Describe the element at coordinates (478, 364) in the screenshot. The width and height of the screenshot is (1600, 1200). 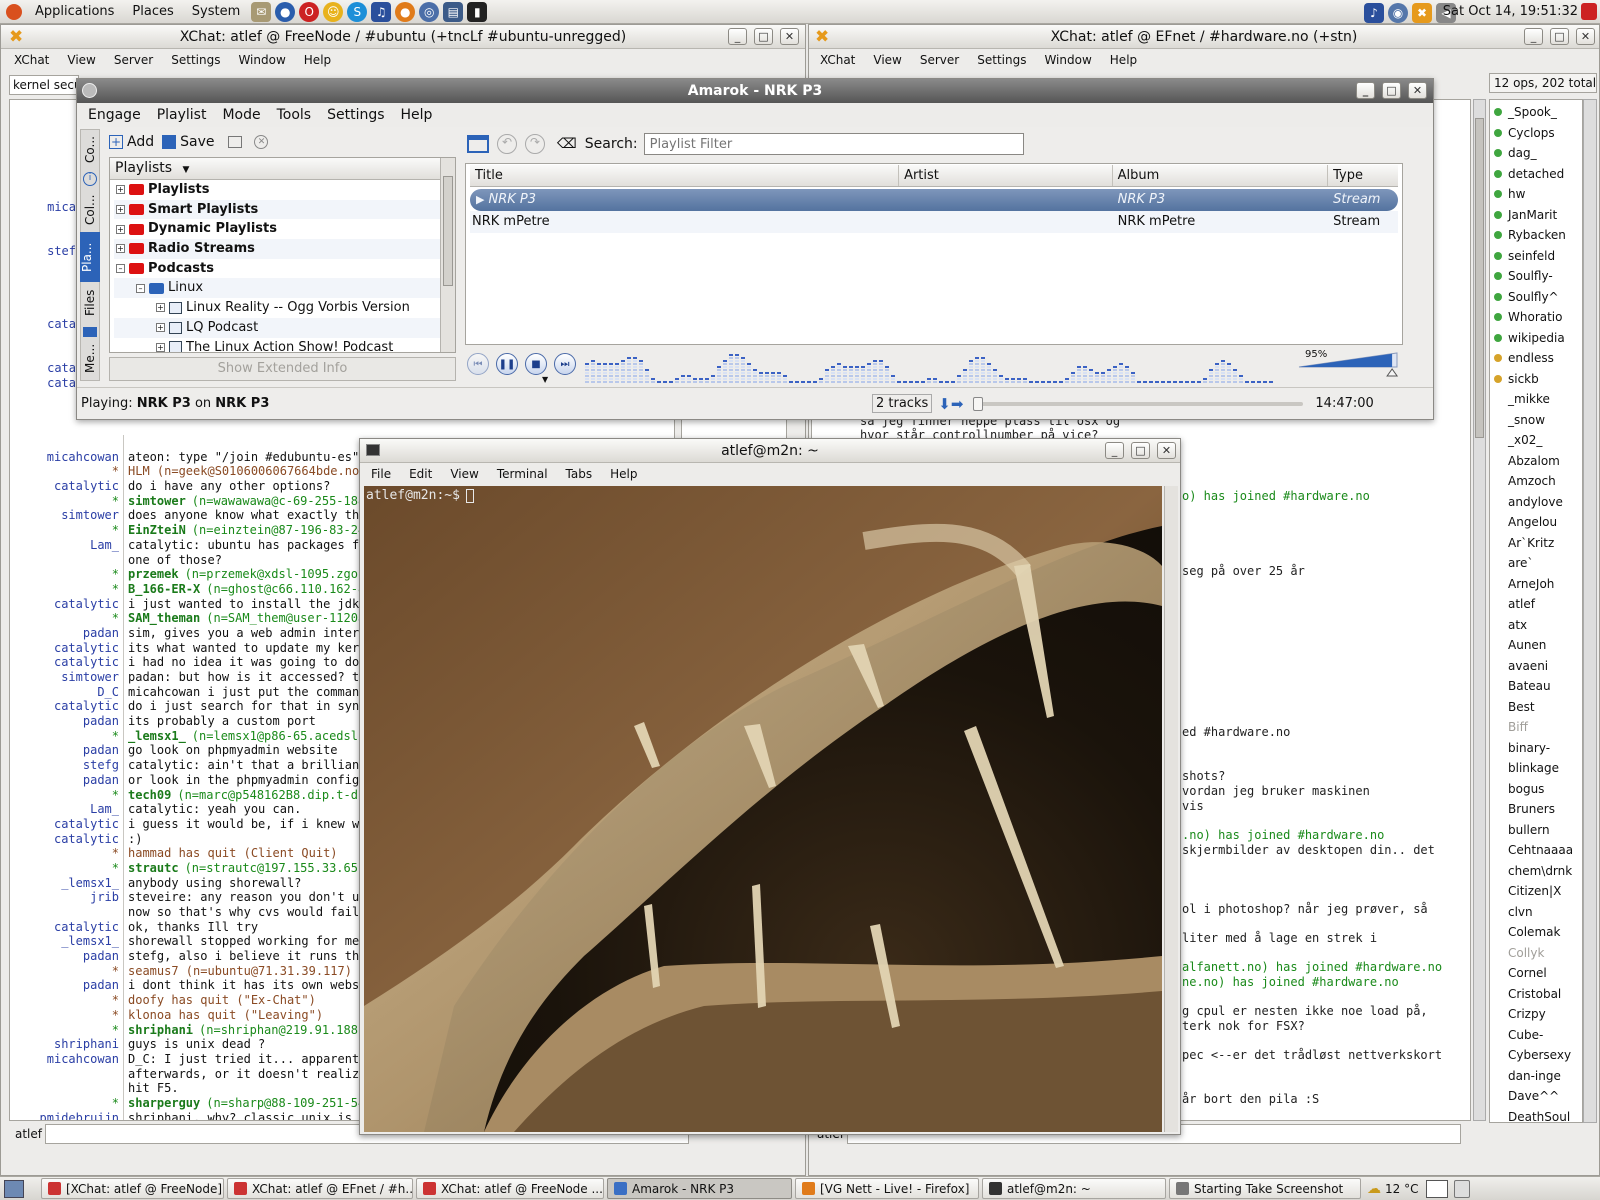
I see `previous-button: ⏮` at that location.